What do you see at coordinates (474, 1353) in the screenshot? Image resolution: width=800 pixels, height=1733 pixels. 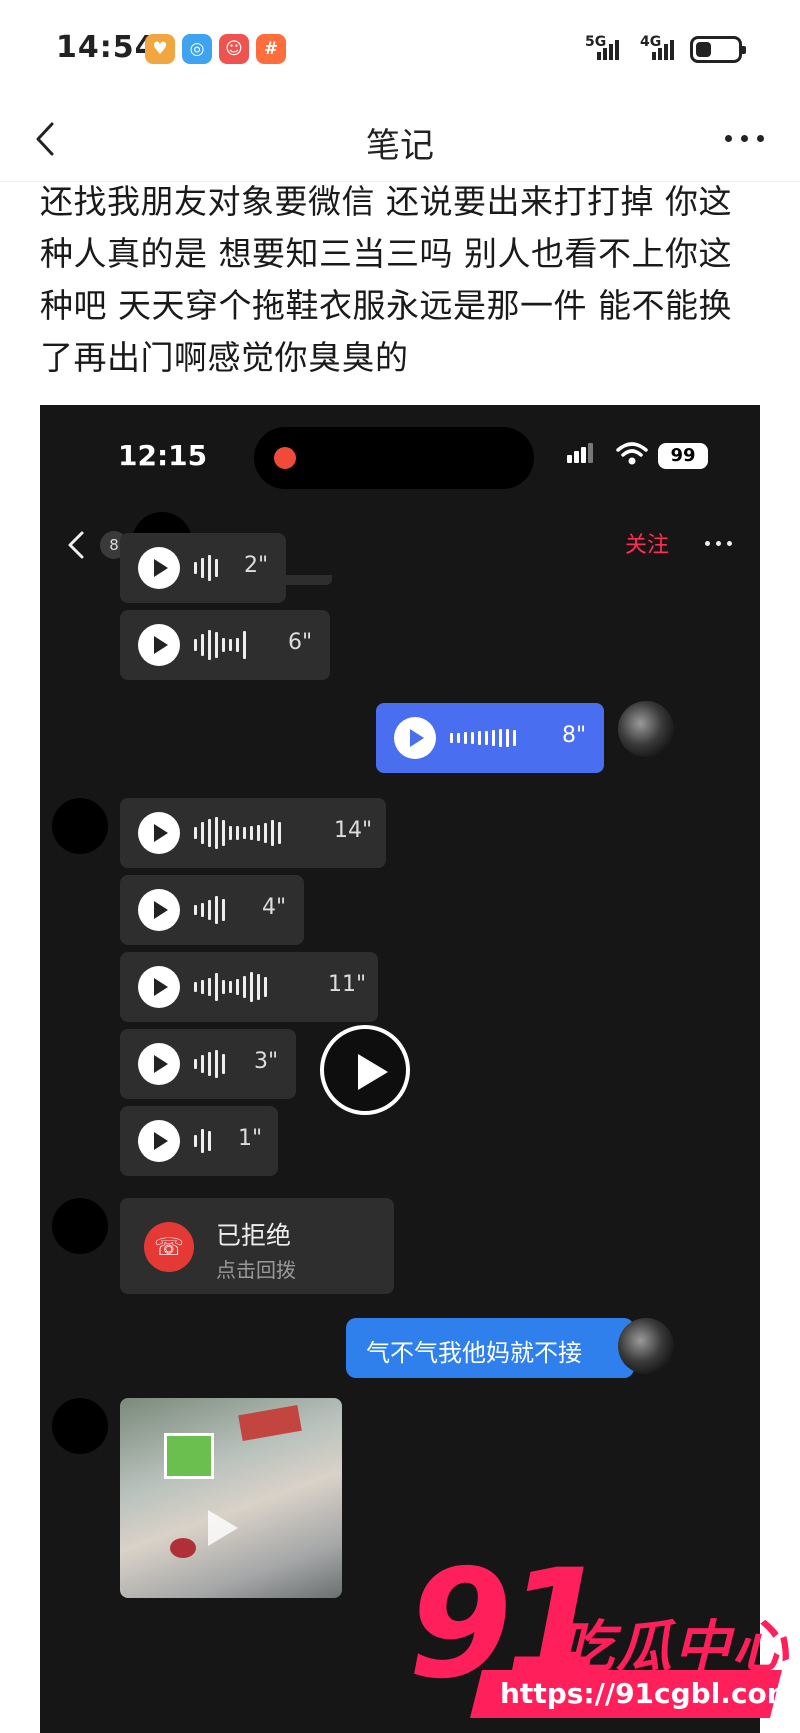 I see `message-text: 气不气我他妈就不接` at bounding box center [474, 1353].